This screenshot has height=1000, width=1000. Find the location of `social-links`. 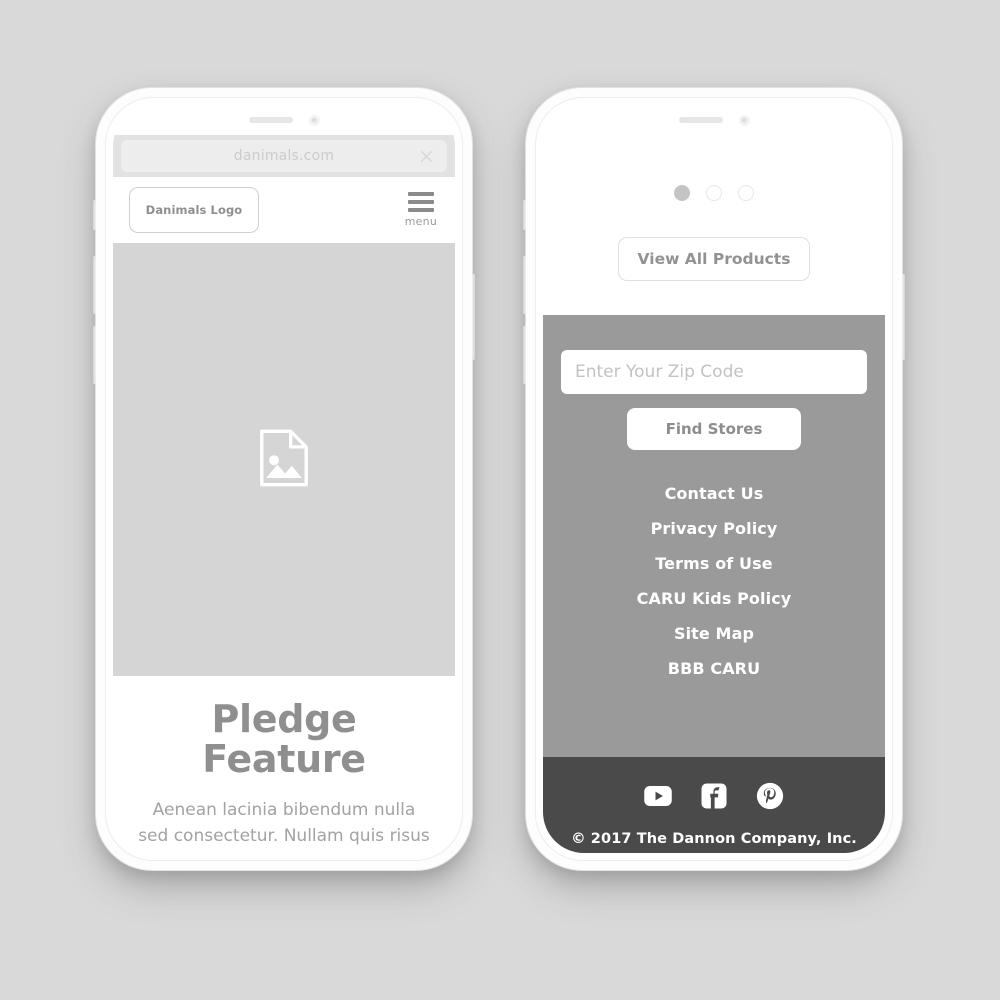

social-links is located at coordinates (714, 798).